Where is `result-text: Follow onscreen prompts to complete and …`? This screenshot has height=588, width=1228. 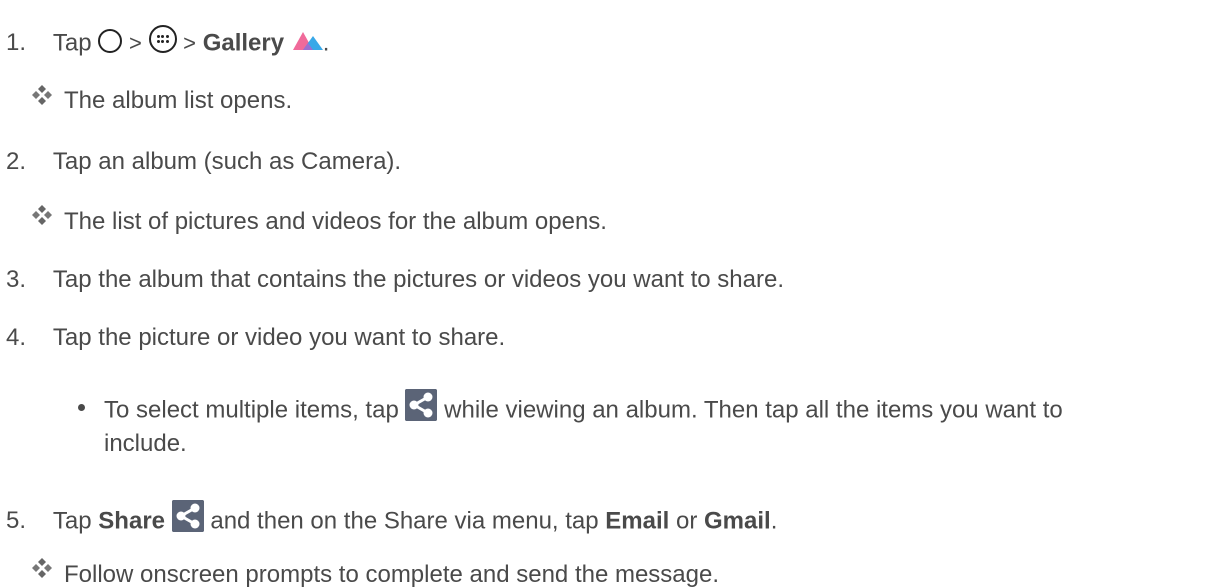
result-text: Follow onscreen prompts to complete and … is located at coordinates (392, 574).